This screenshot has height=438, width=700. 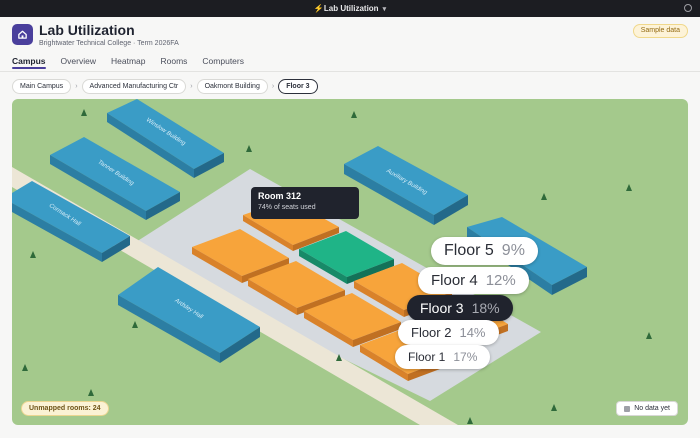 I want to click on floor-3-button: Floor 3 18%, so click(x=460, y=308).